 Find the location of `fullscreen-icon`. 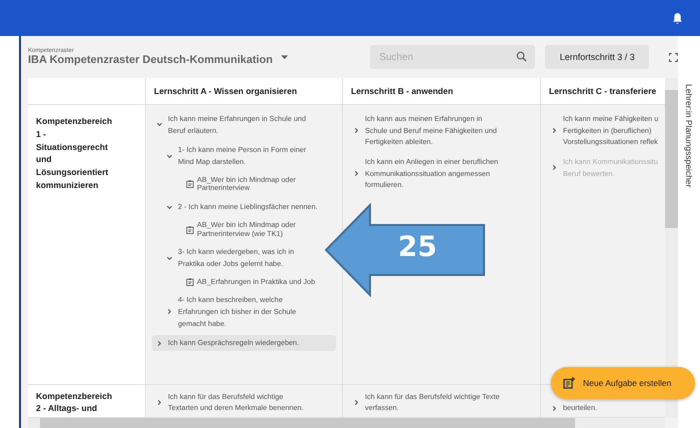

fullscreen-icon is located at coordinates (673, 57).